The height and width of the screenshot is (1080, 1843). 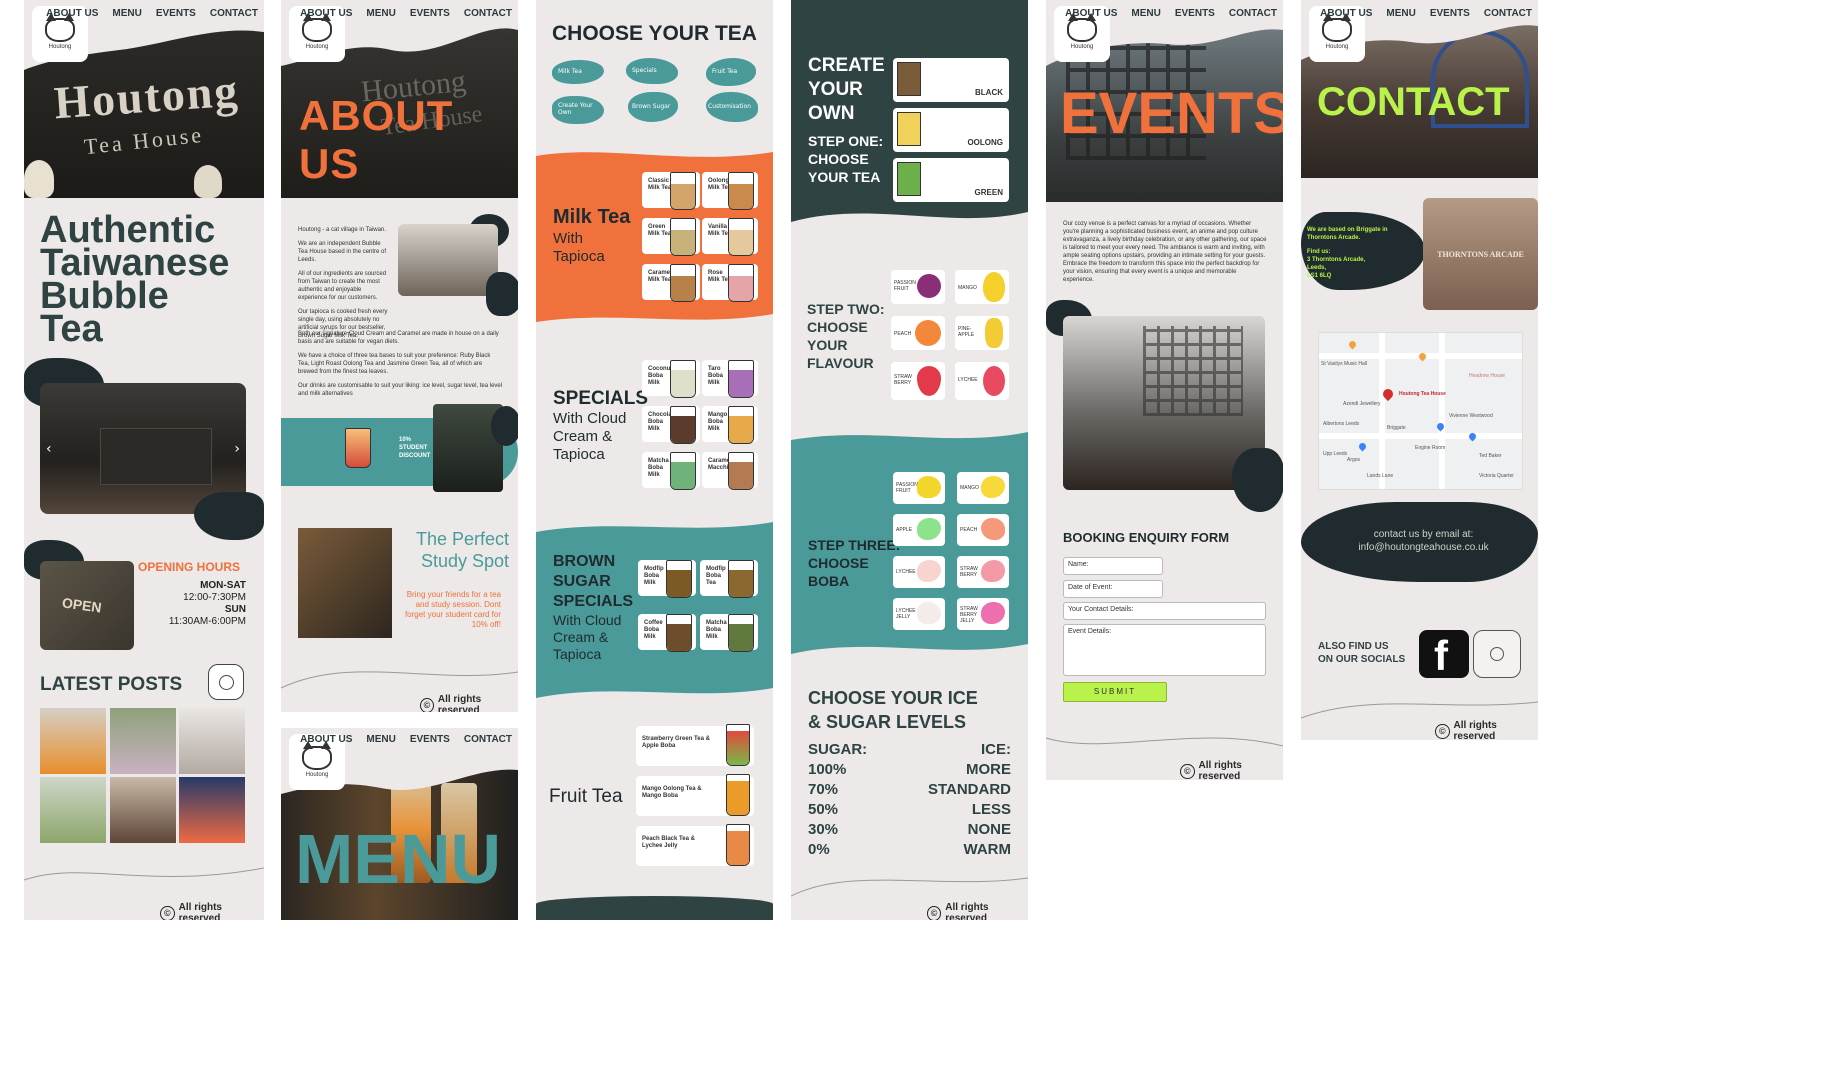 What do you see at coordinates (983, 488) in the screenshot?
I see `boba-option: MANGO` at bounding box center [983, 488].